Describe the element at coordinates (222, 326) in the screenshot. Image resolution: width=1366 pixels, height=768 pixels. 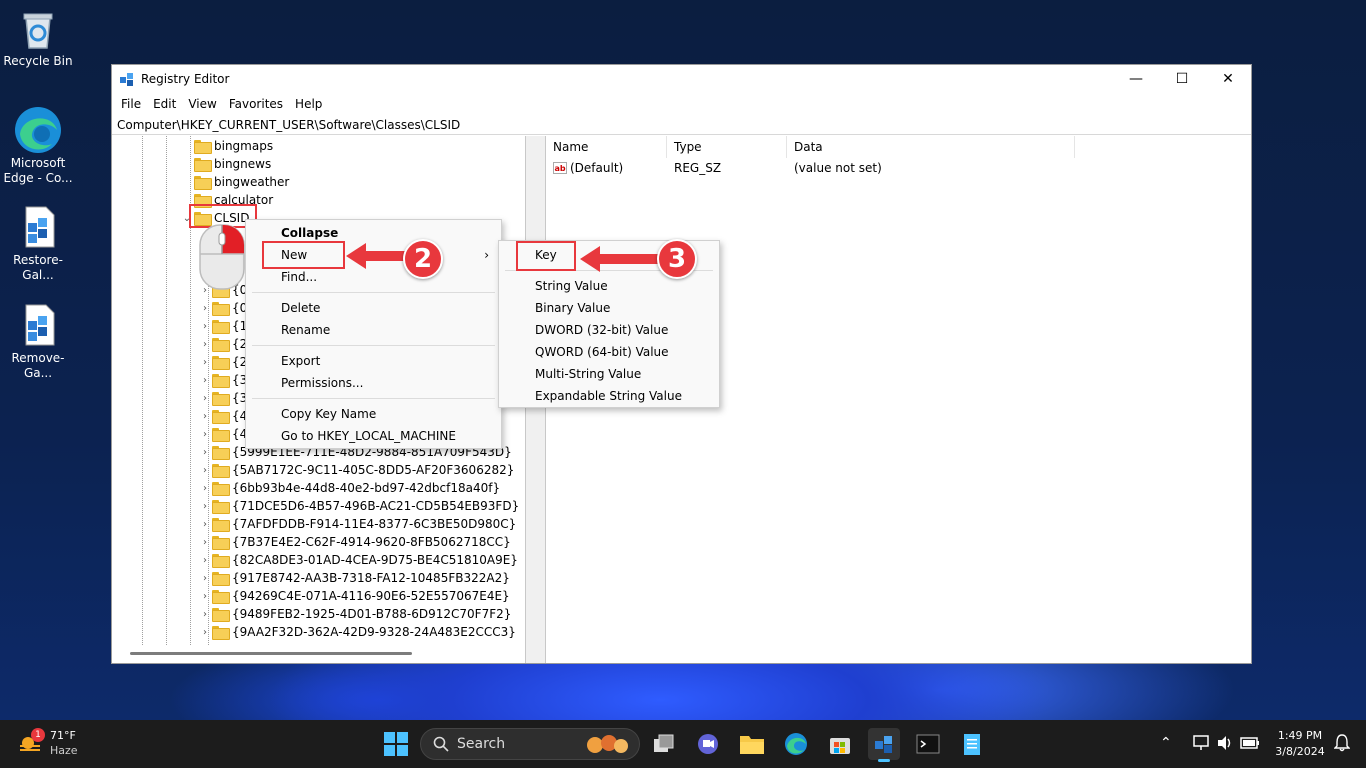
I see `tree-item: › {1` at that location.